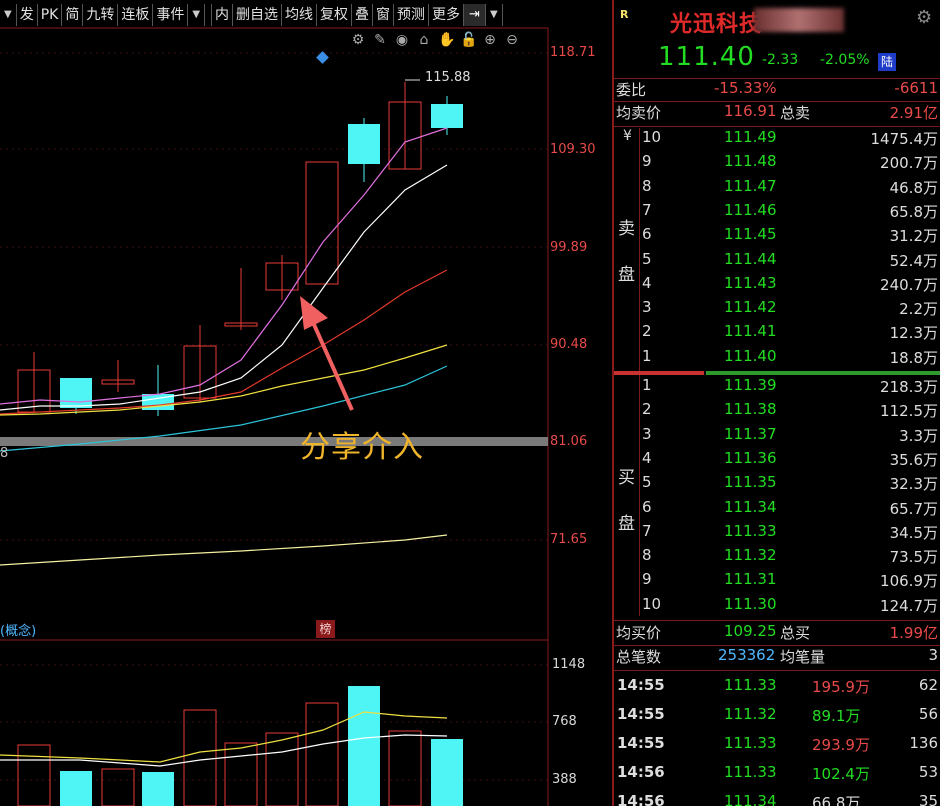 The height and width of the screenshot is (806, 940). I want to click on sell-price: 111.44, so click(750, 258).